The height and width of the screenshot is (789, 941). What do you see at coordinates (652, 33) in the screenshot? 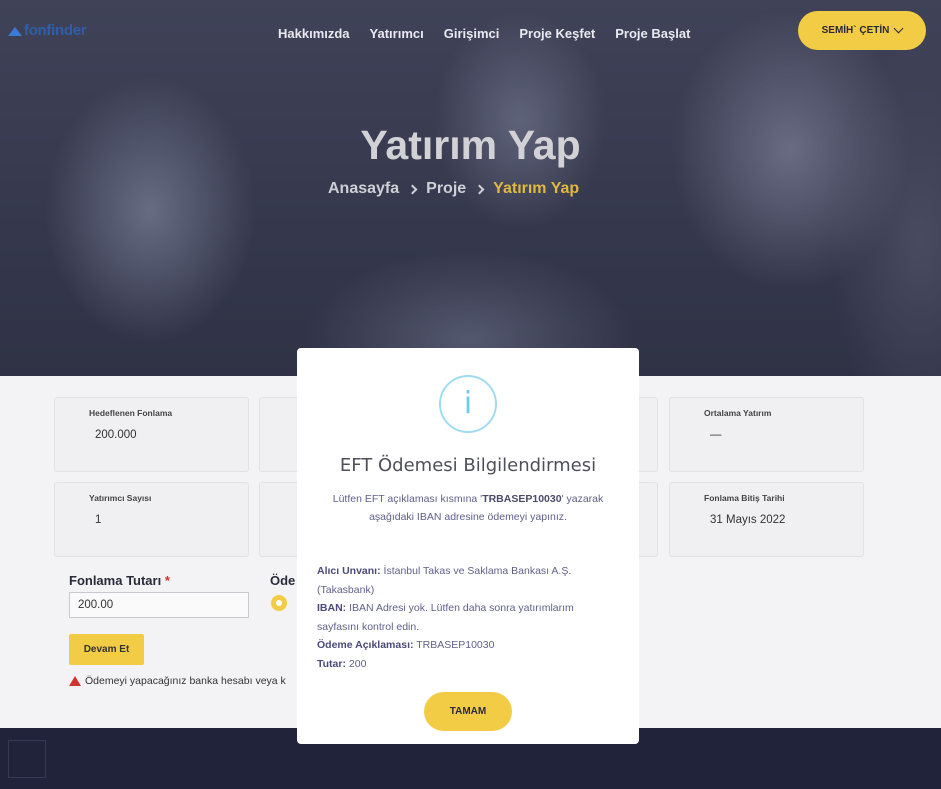
I see `nav-item-proje-baslat: Proje Başlat` at bounding box center [652, 33].